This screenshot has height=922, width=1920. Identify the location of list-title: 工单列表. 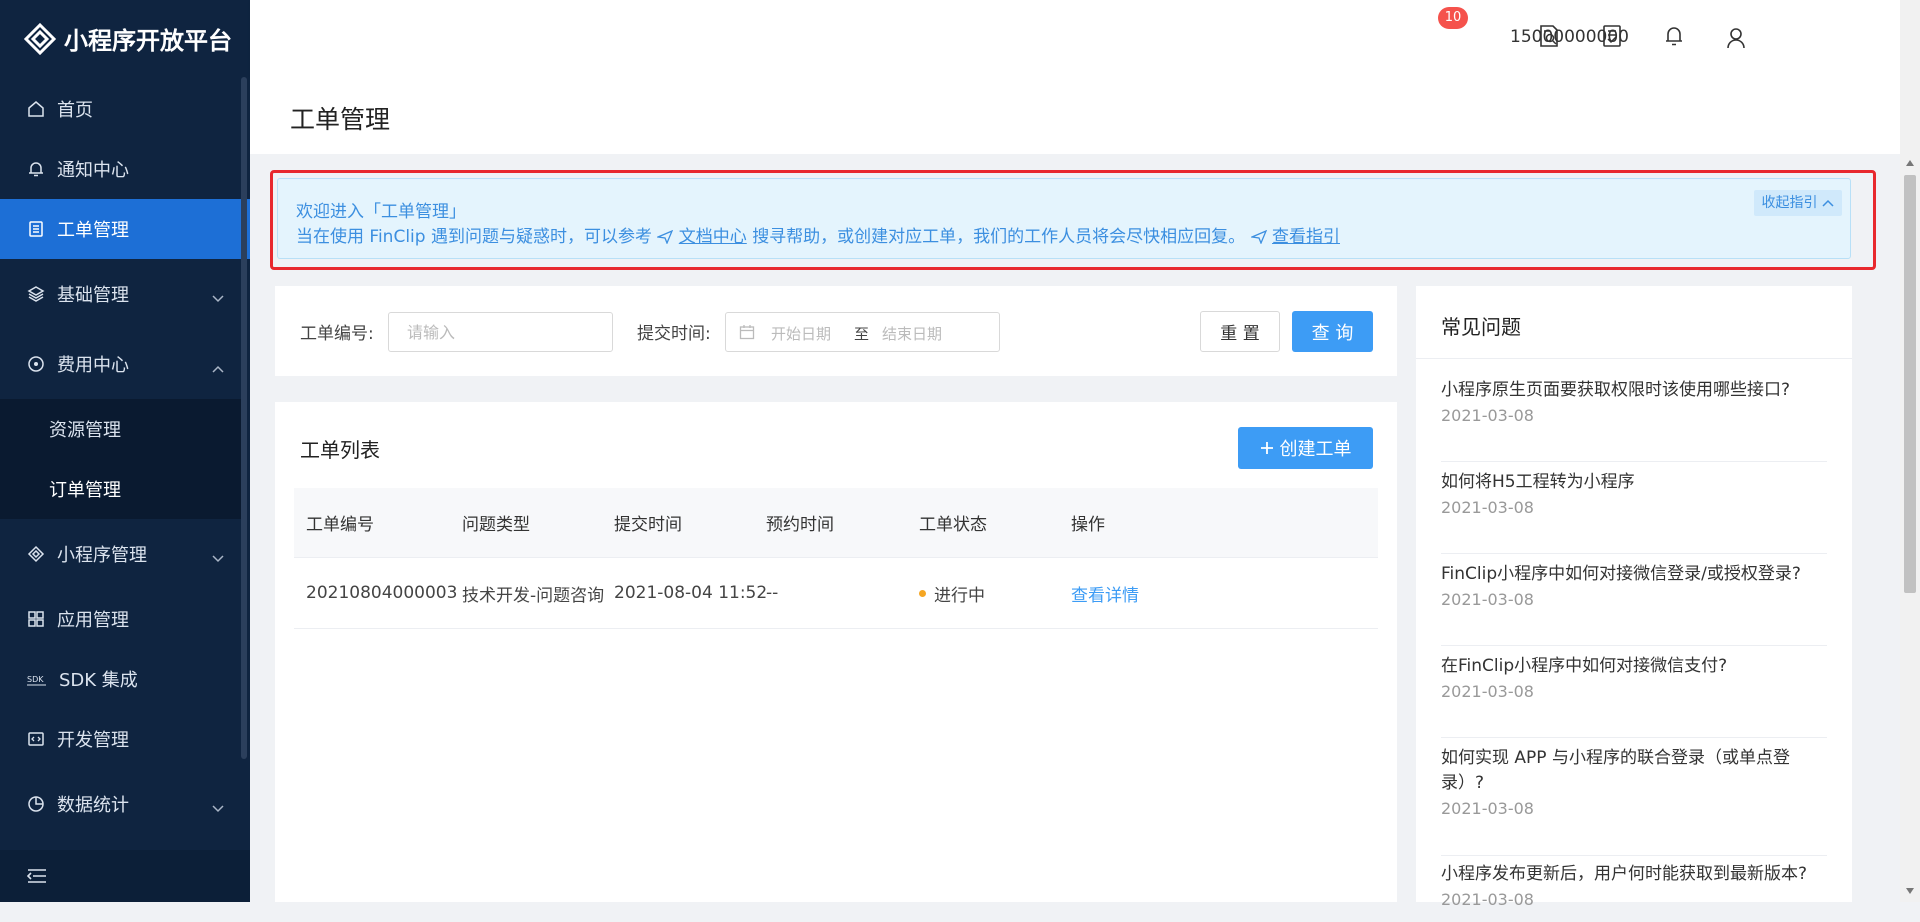
(340, 450).